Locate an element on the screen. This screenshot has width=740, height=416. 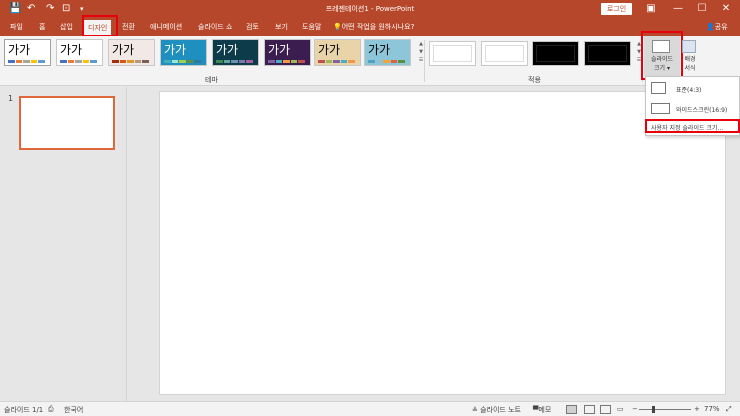
language: 한국어 is located at coordinates (73, 410).